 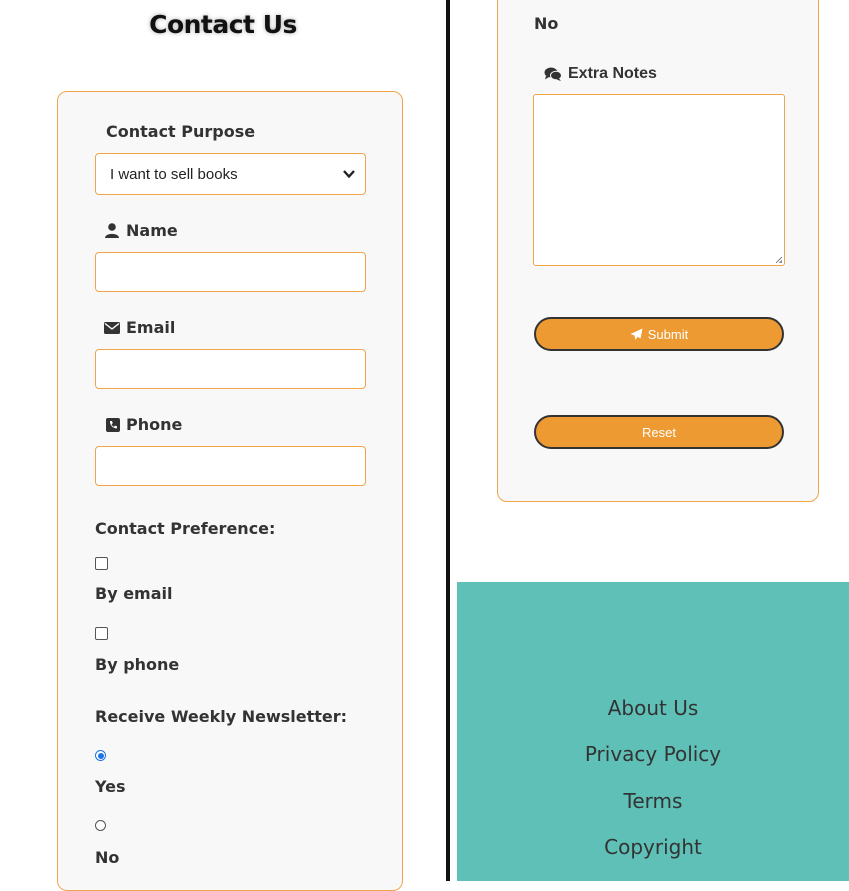 I want to click on newsletter-label: Receive Weekly Newsletter:, so click(x=221, y=716).